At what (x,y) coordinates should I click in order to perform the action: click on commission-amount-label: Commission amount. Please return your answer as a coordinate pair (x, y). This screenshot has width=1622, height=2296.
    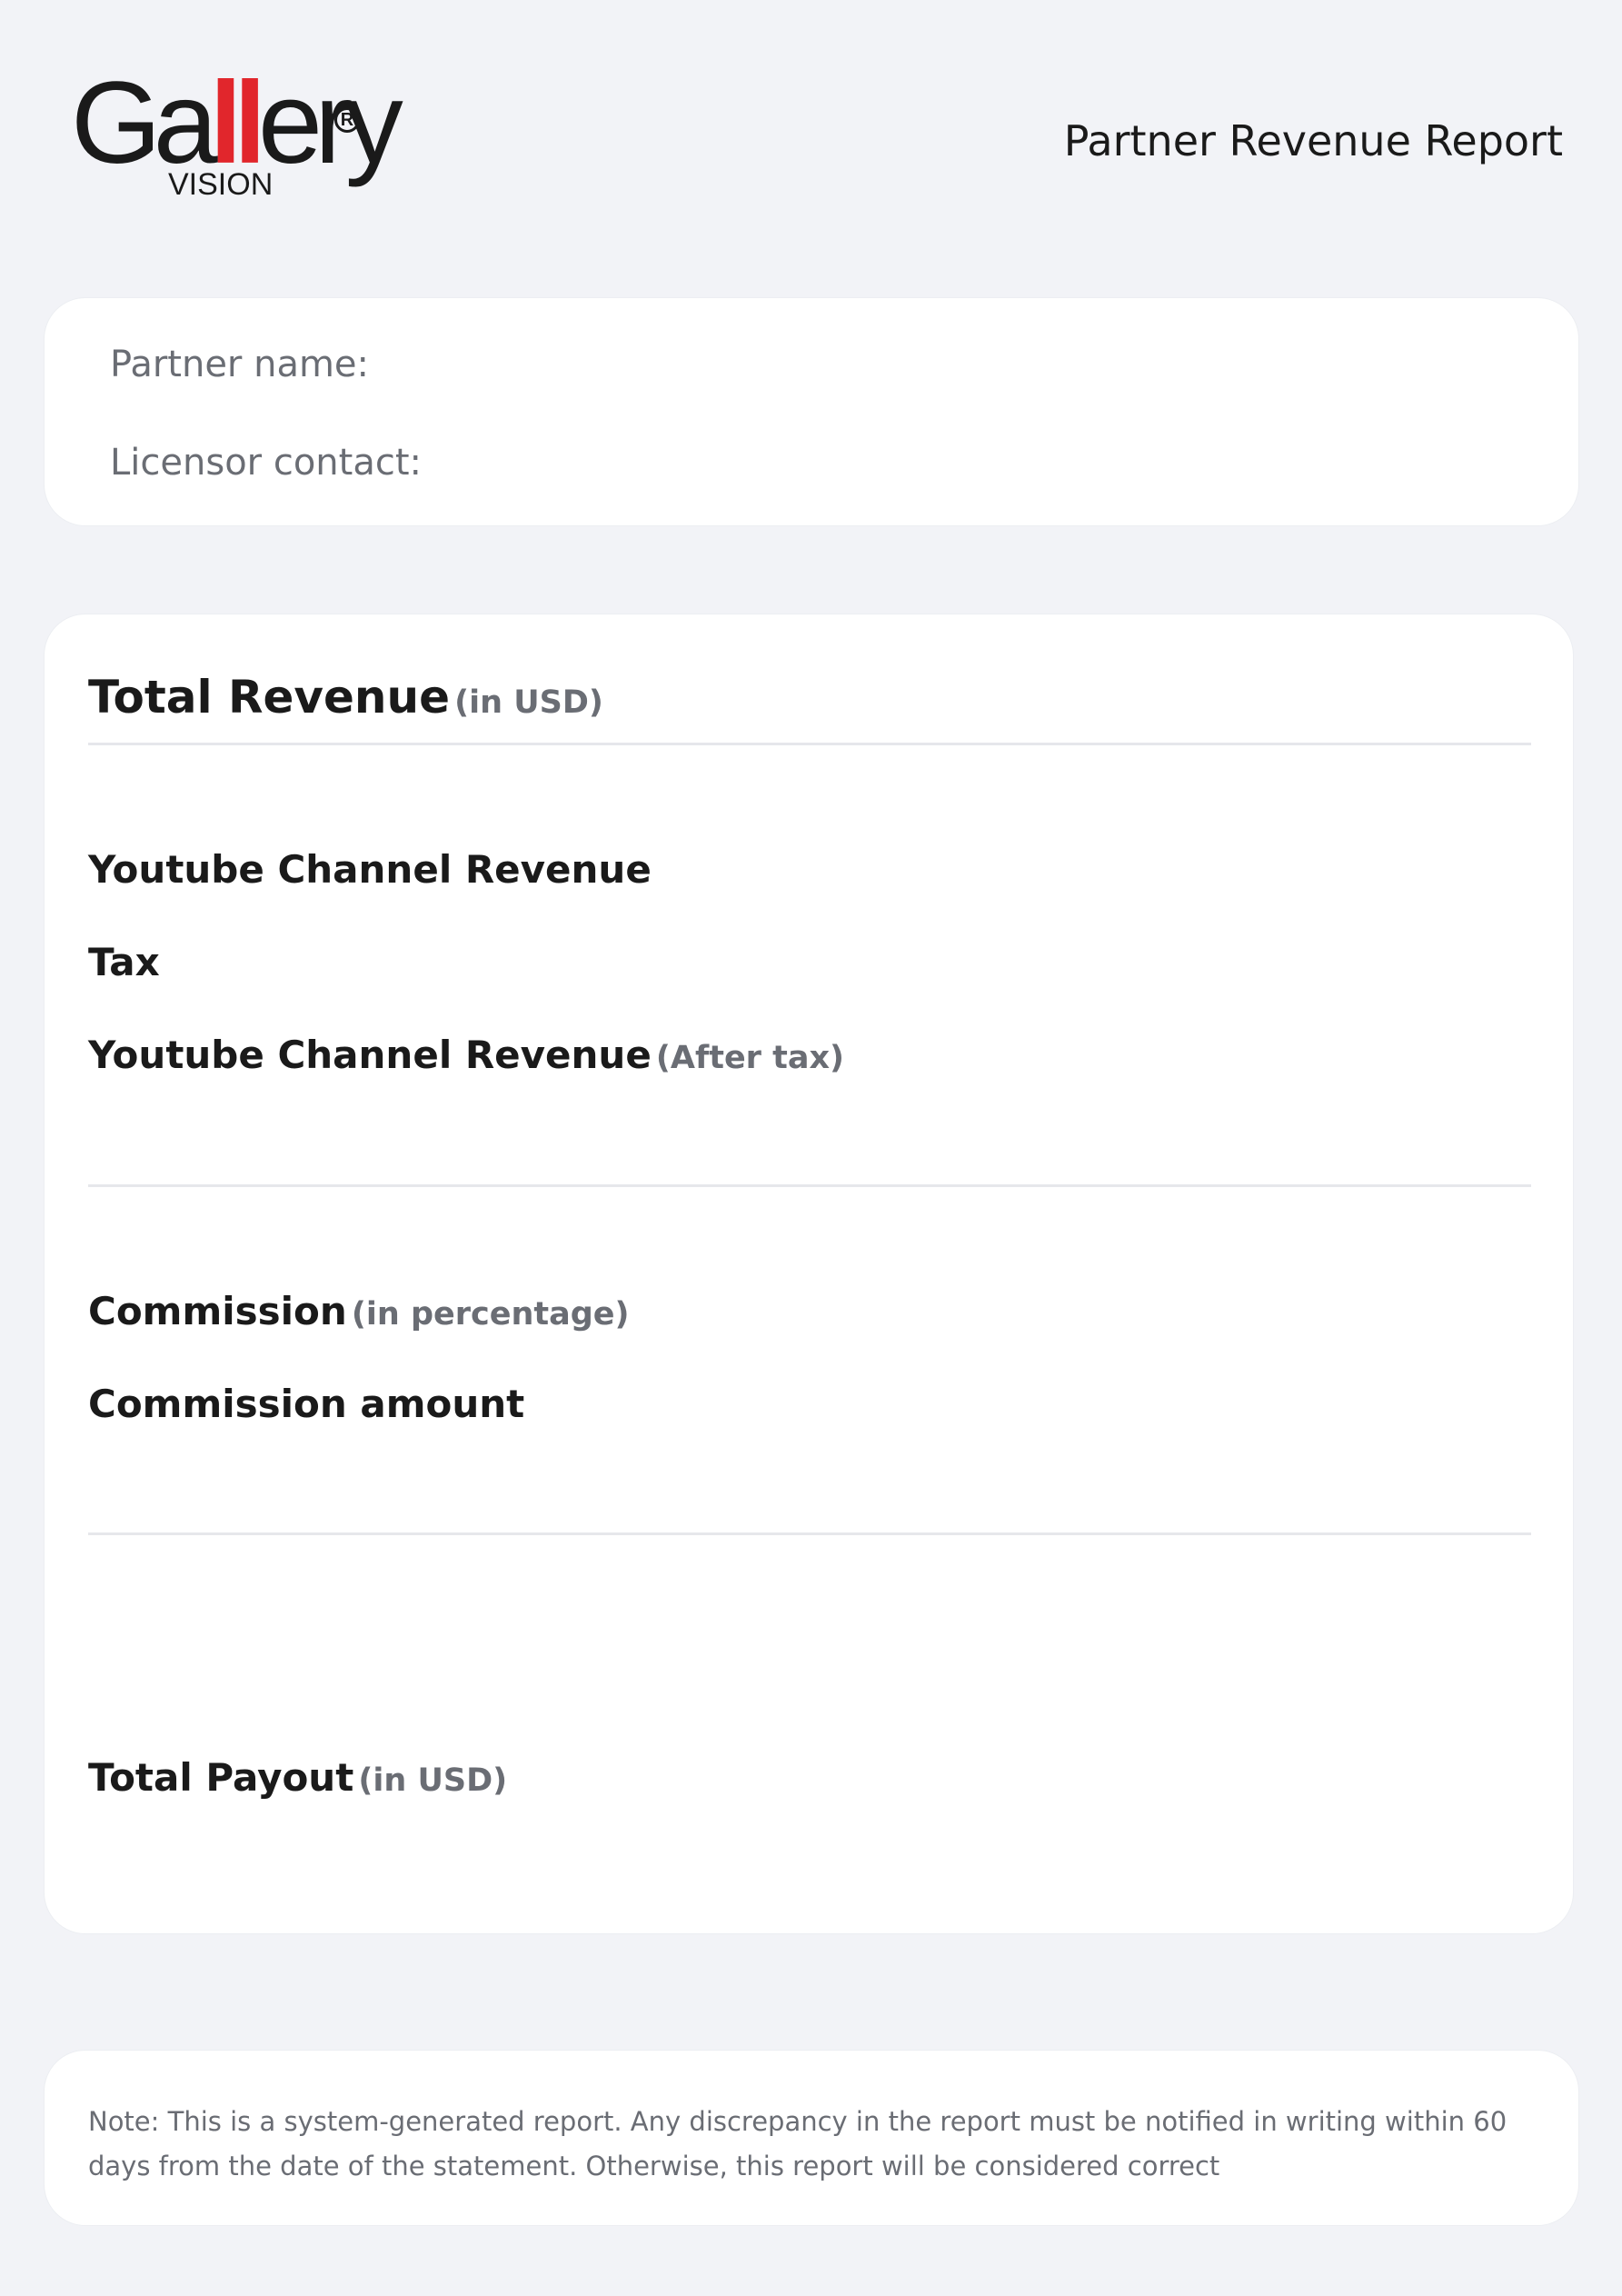
    Looking at the image, I should click on (306, 1404).